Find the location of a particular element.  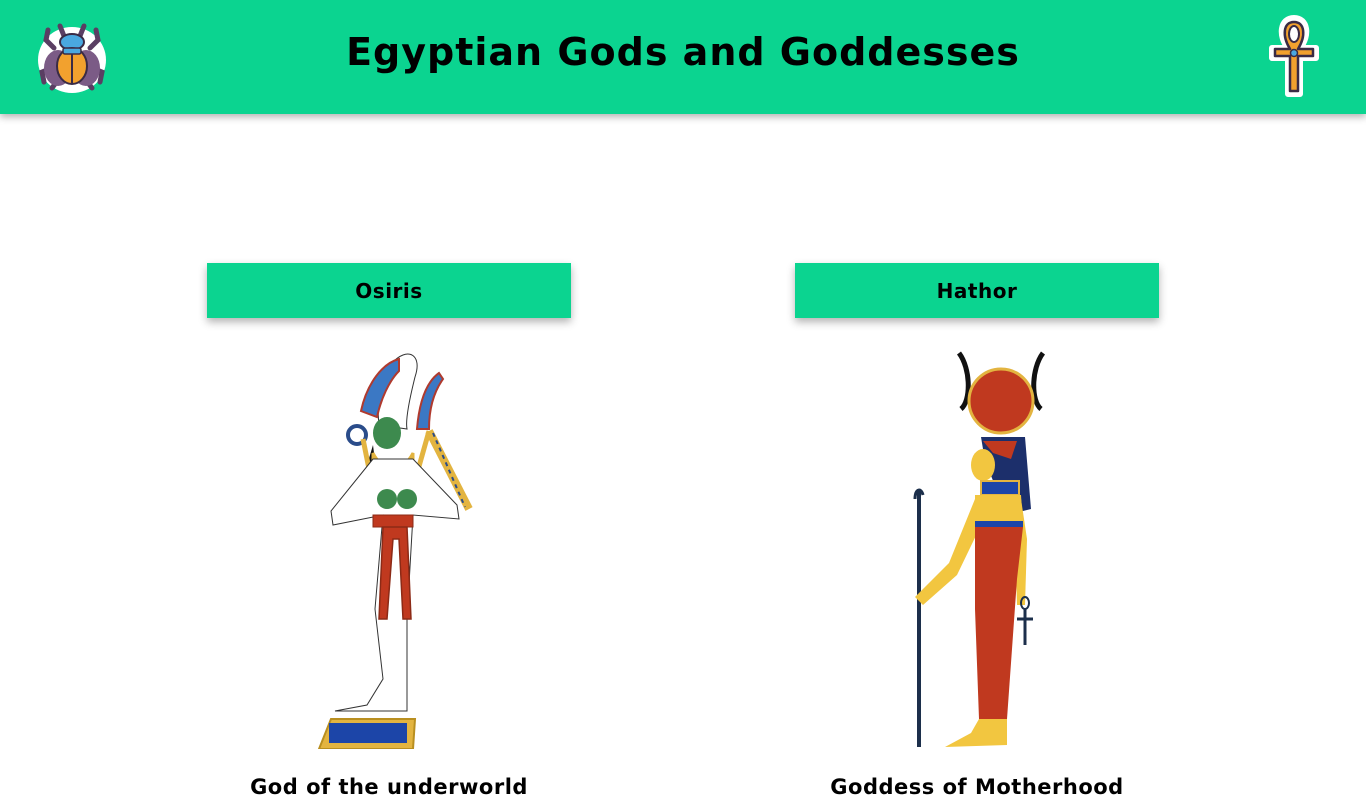

god-name-osiris: Osiris is located at coordinates (389, 290).